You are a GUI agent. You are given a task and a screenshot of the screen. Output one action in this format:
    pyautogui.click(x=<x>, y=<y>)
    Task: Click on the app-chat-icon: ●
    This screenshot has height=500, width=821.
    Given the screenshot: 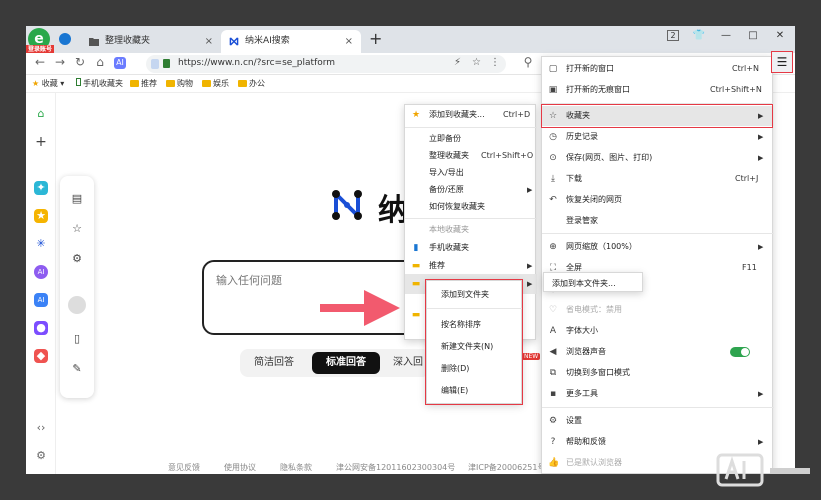 What is the action you would take?
    pyautogui.click(x=41, y=328)
    